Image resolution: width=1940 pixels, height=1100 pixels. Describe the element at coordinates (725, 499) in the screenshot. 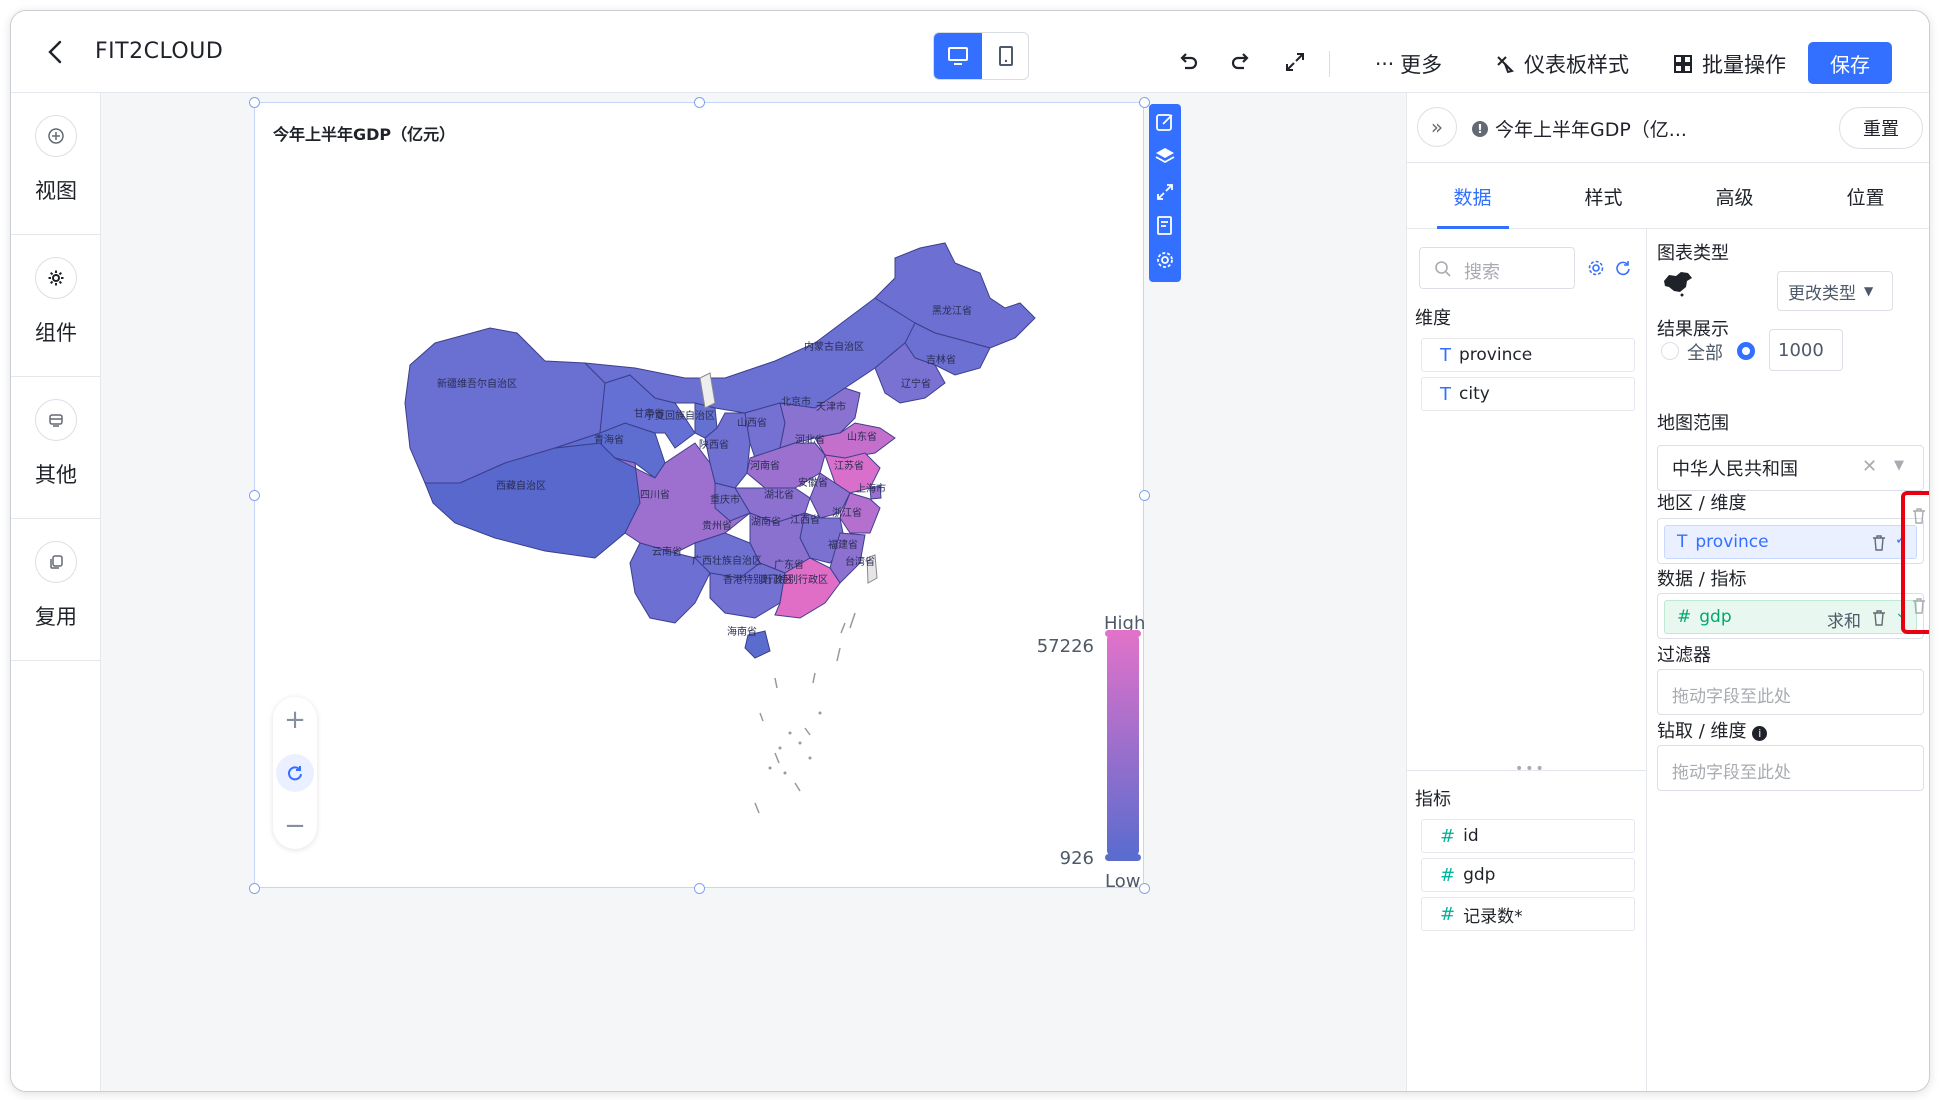

I see `region-label: 重庆市` at that location.